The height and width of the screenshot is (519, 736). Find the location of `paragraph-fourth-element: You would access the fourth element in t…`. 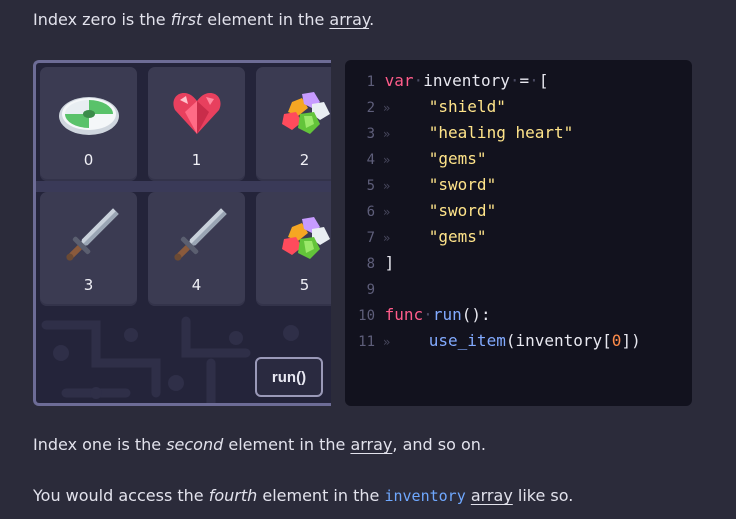

paragraph-fourth-element: You would access the fourth element in t… is located at coordinates (303, 496).